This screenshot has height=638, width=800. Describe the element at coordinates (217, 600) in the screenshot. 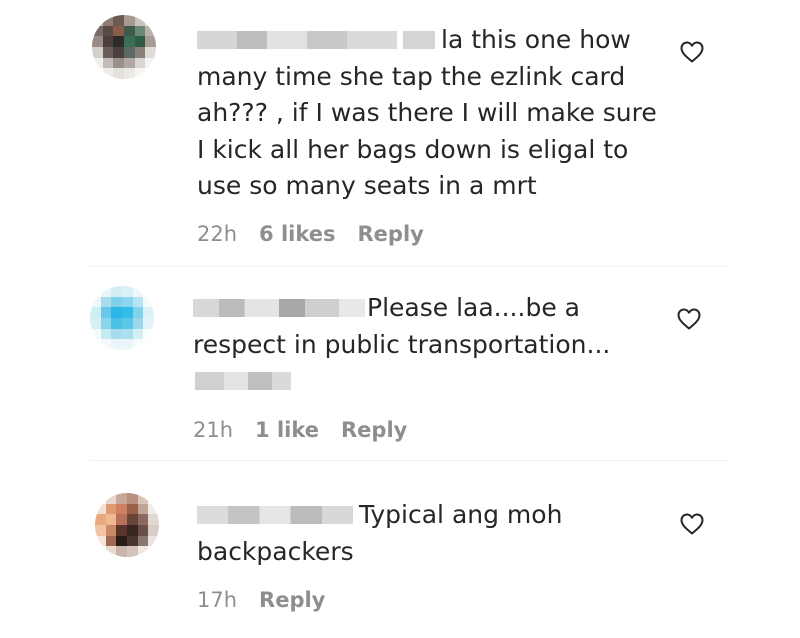

I see `comment-time: 17h` at that location.